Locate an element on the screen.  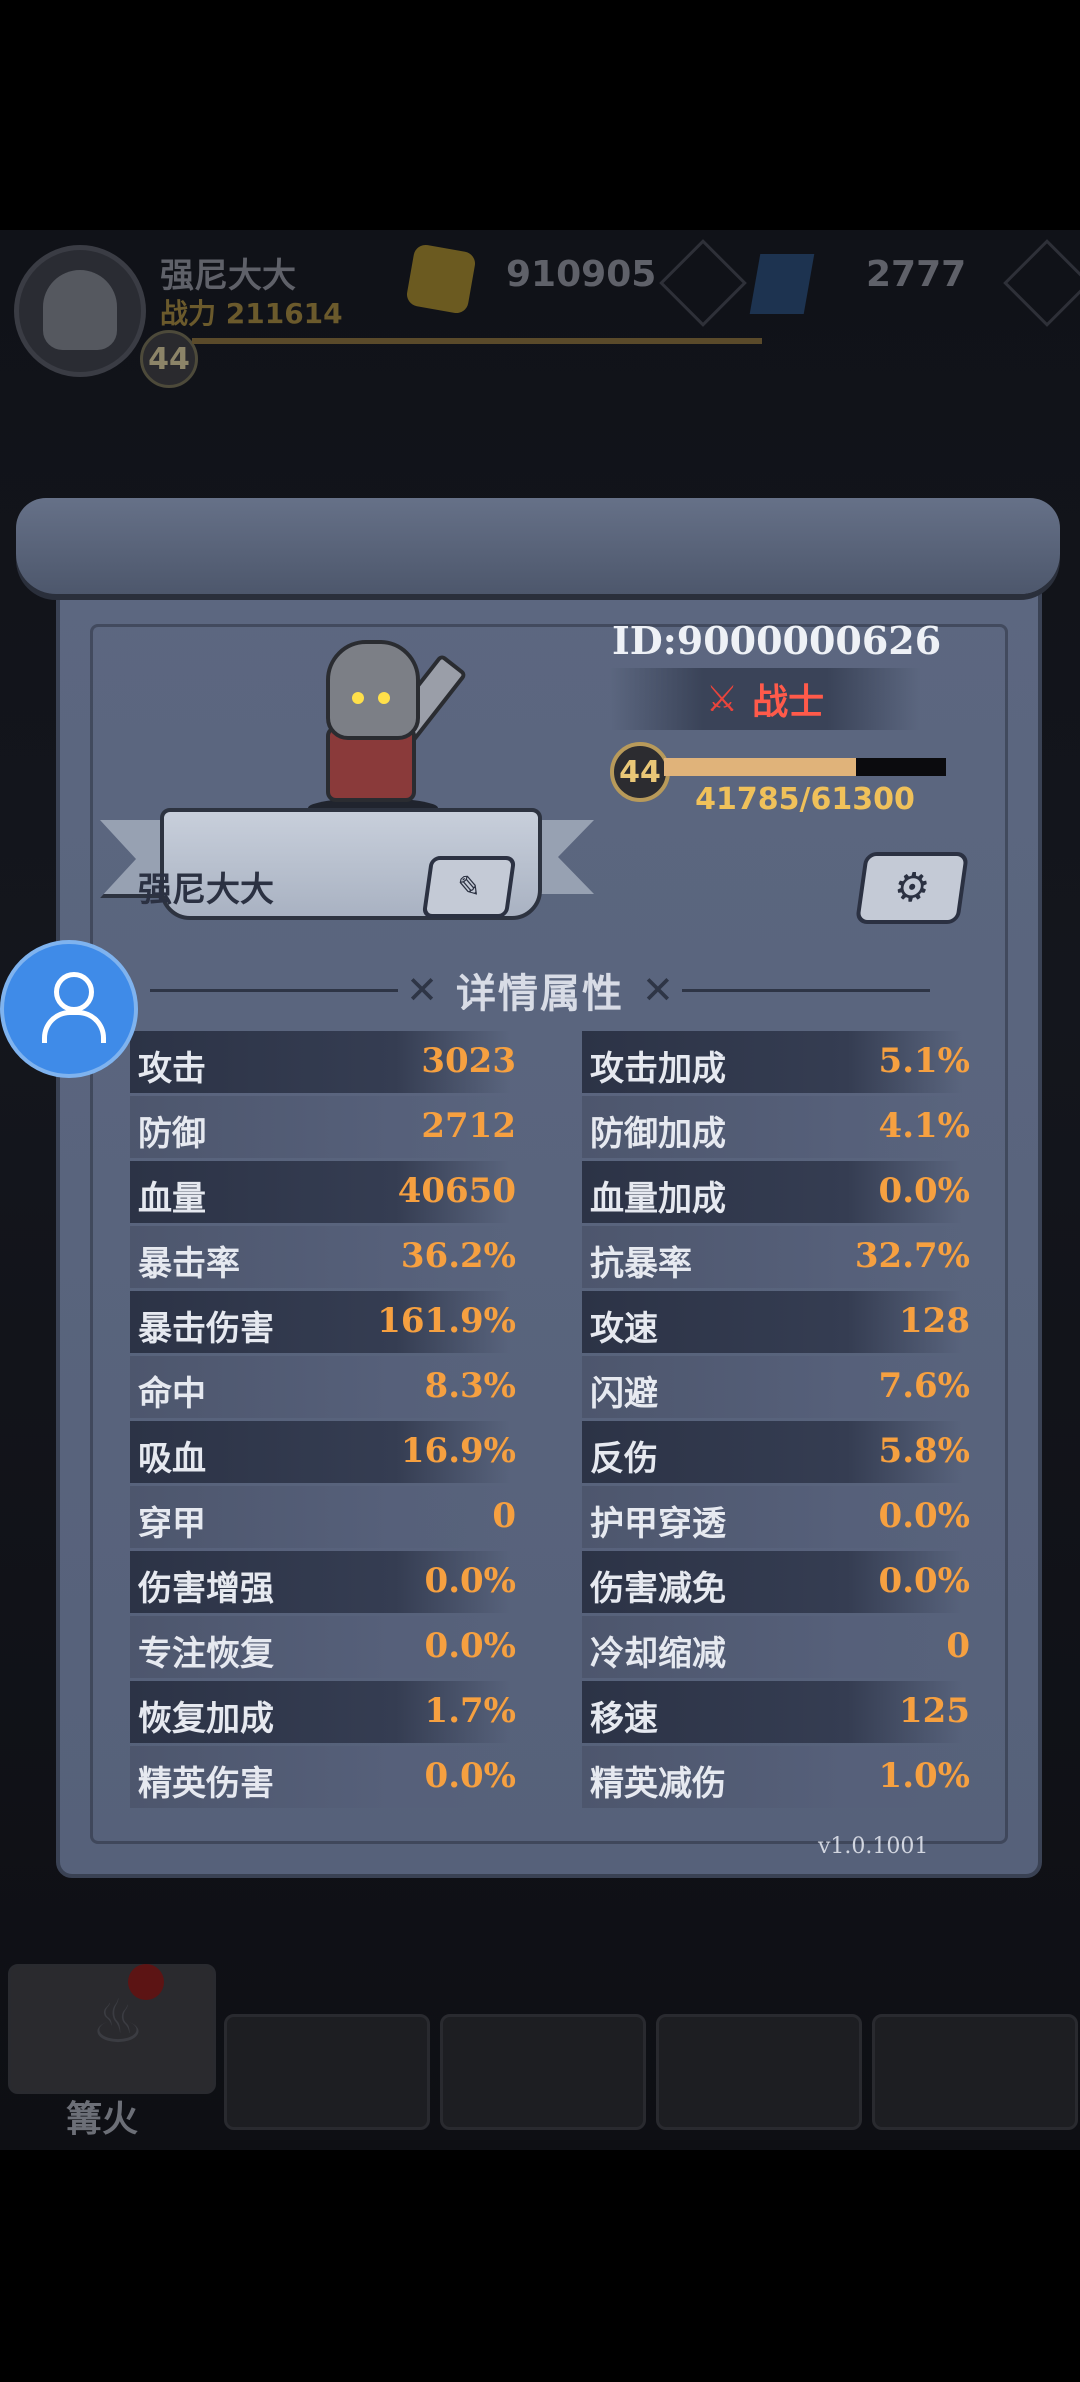
nav-castle is located at coordinates (327, 2072).